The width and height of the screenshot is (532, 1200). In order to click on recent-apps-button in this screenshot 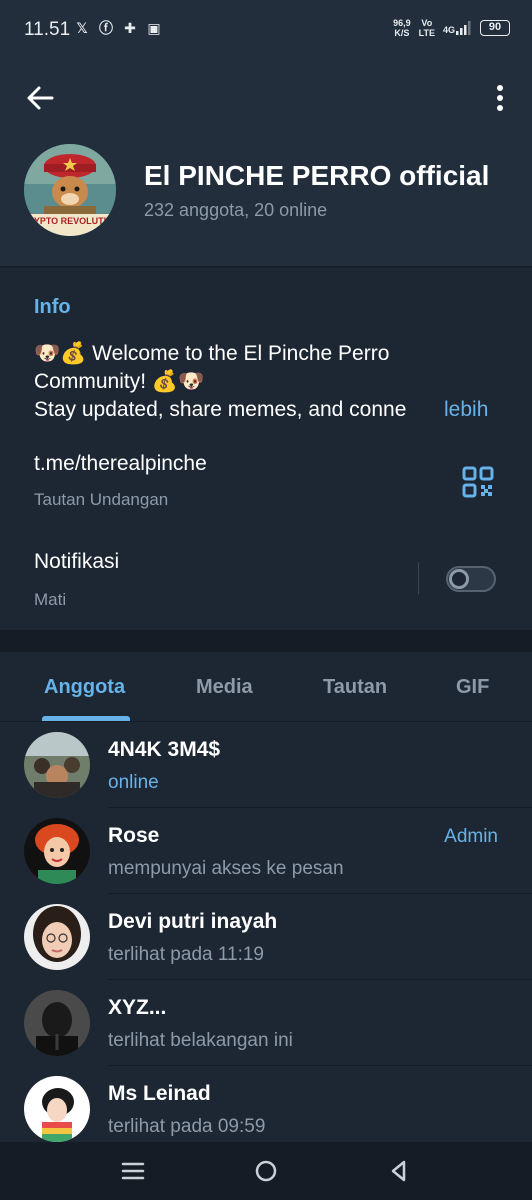, I will do `click(133, 1171)`.